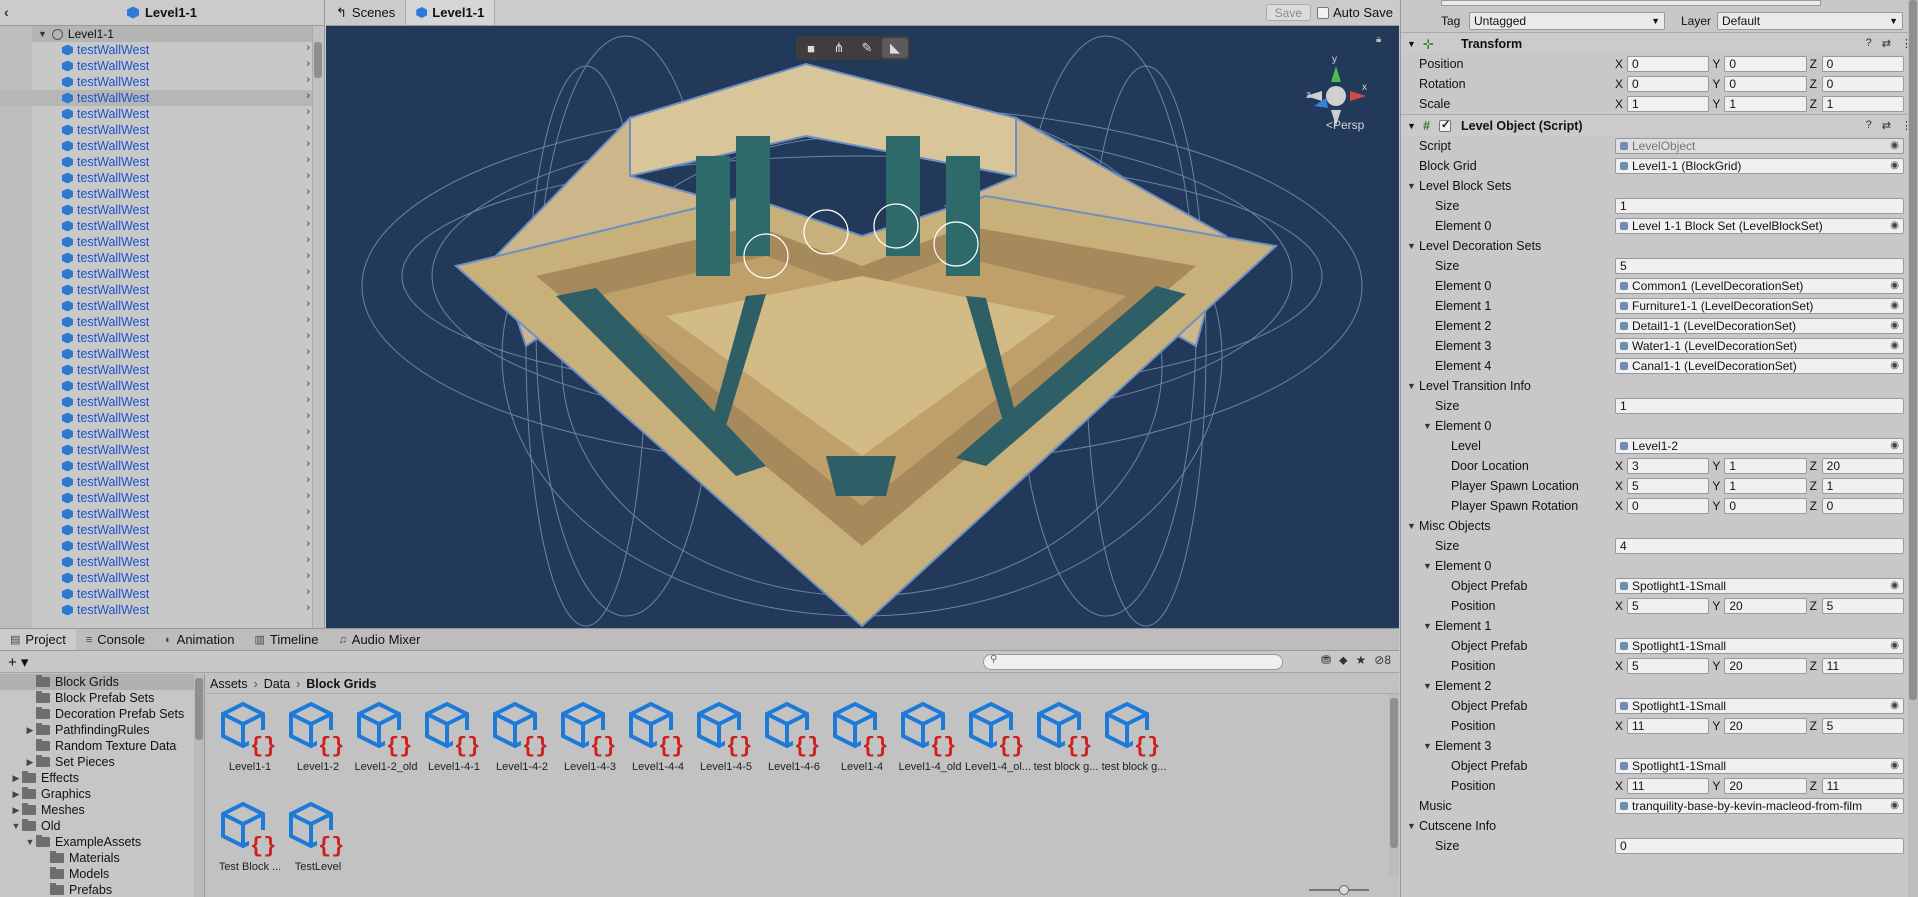  I want to click on pivot-icon: ⋔, so click(839, 48).